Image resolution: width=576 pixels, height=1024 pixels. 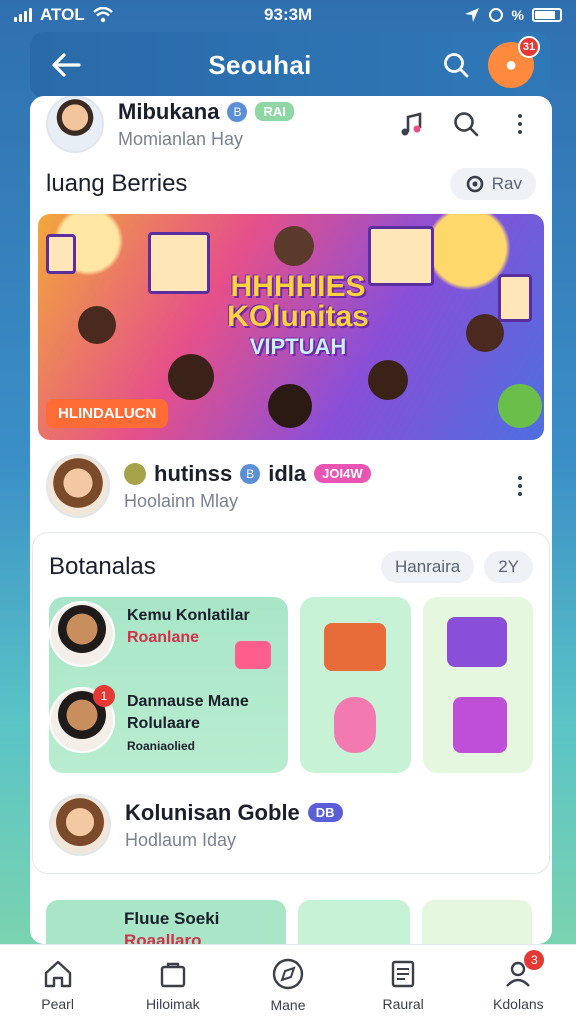 I want to click on filter-chip: Rav, so click(x=492, y=184).